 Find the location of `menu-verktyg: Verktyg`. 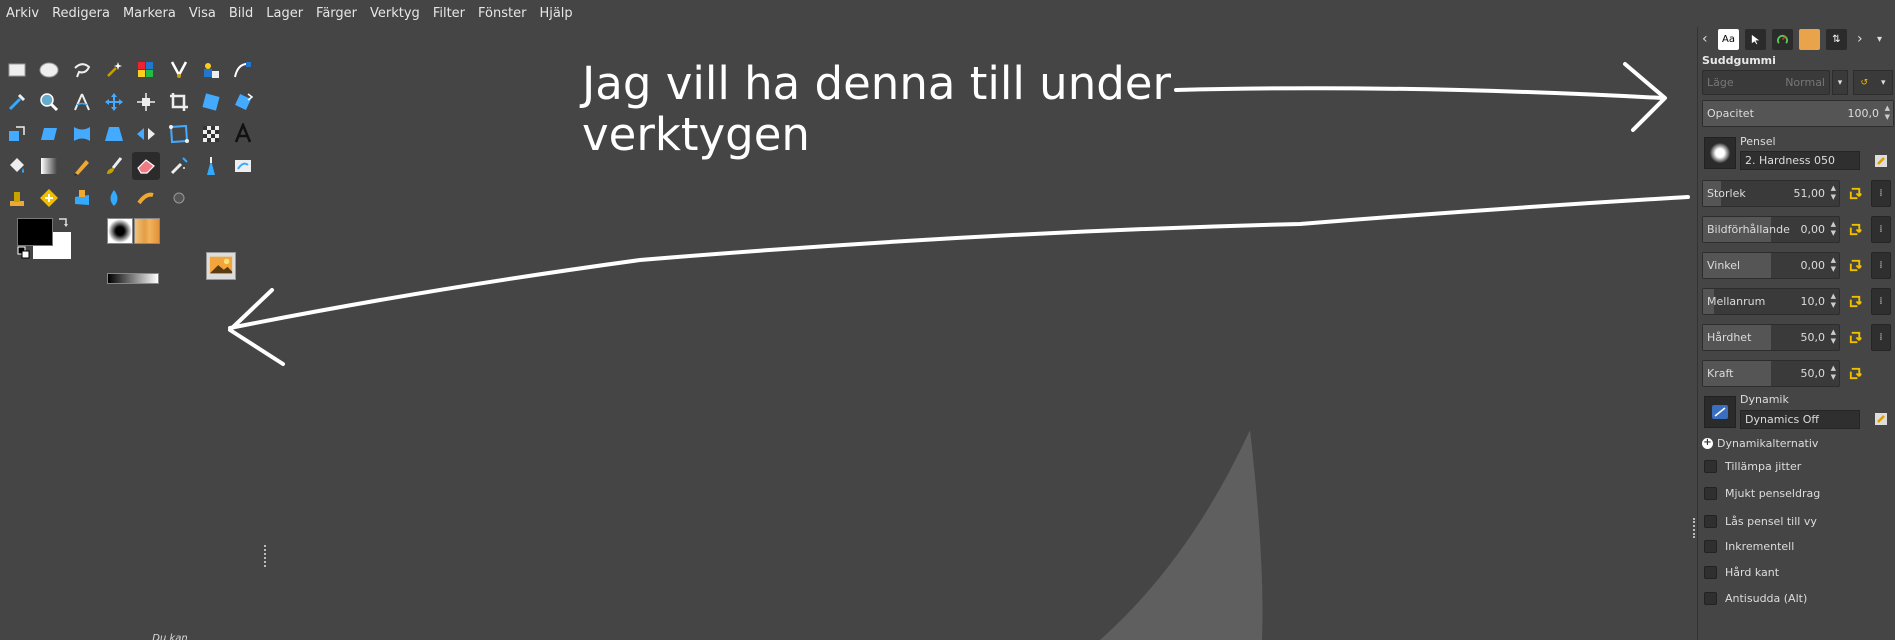

menu-verktyg: Verktyg is located at coordinates (395, 13).